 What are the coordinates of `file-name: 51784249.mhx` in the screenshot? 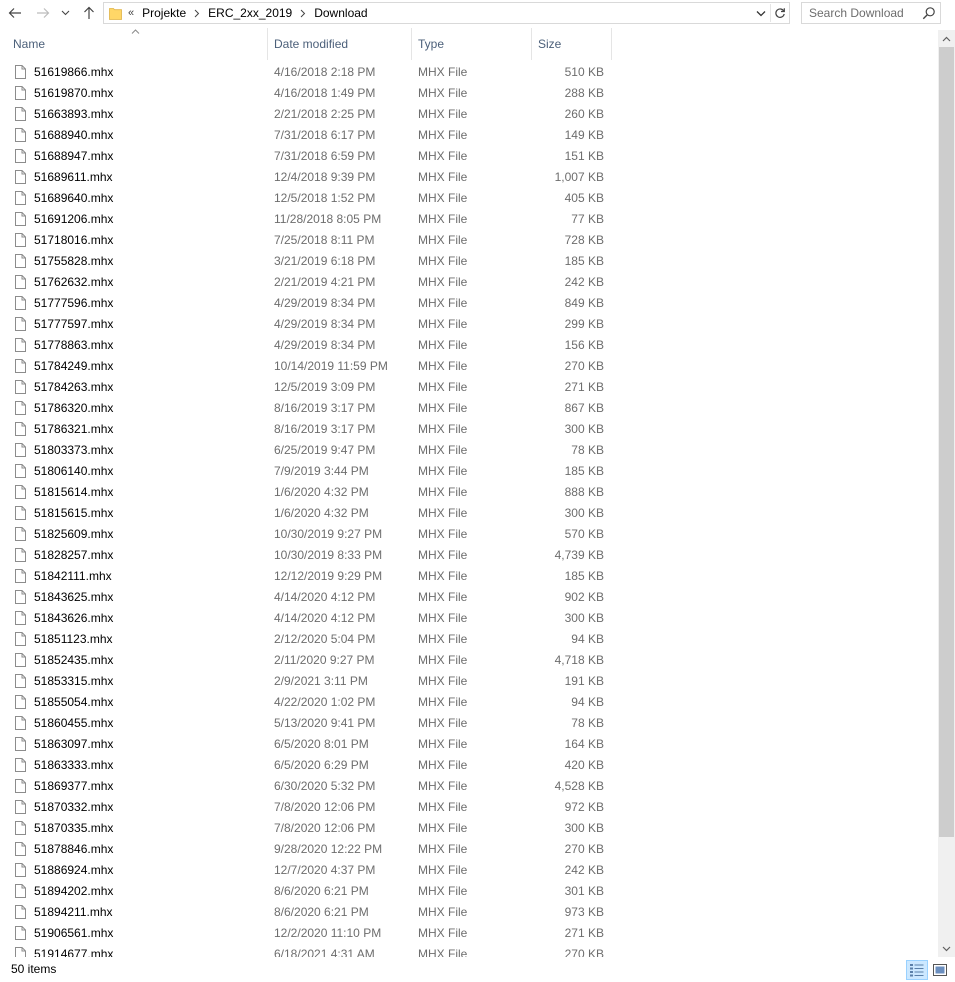 It's located at (74, 366).